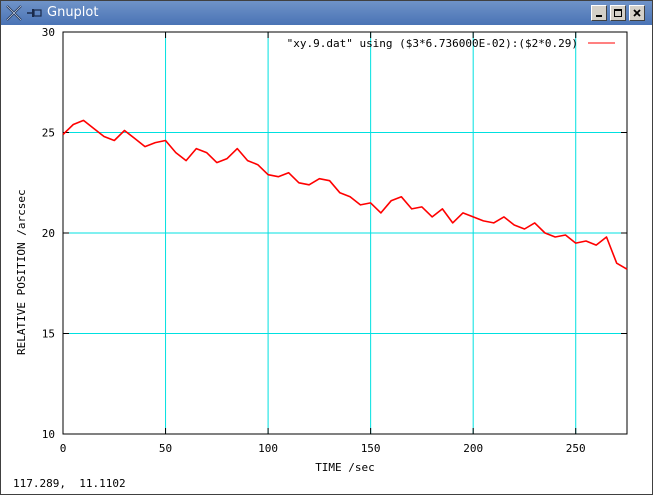 This screenshot has width=653, height=495. Describe the element at coordinates (48, 334) in the screenshot. I see `y-tick-label: 15` at that location.